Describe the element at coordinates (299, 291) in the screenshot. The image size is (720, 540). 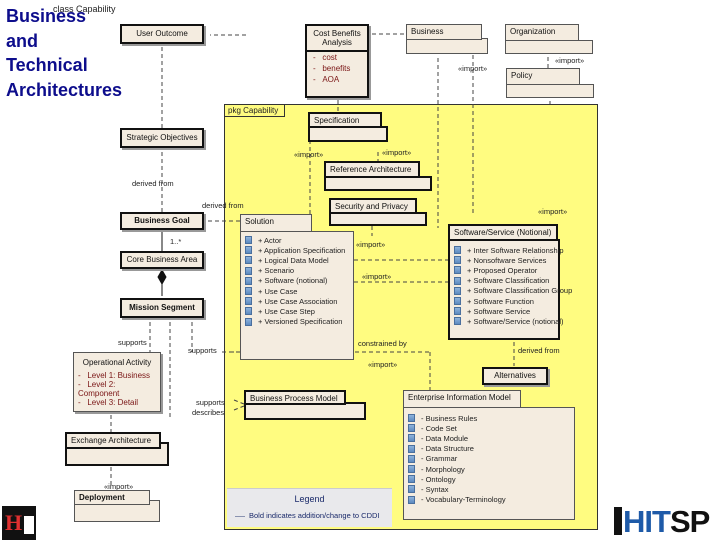
I see `list-item: + Use Case` at that location.